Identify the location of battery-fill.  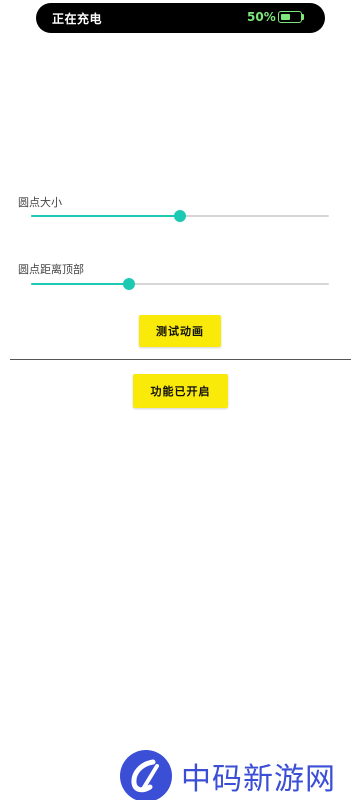
(285, 16).